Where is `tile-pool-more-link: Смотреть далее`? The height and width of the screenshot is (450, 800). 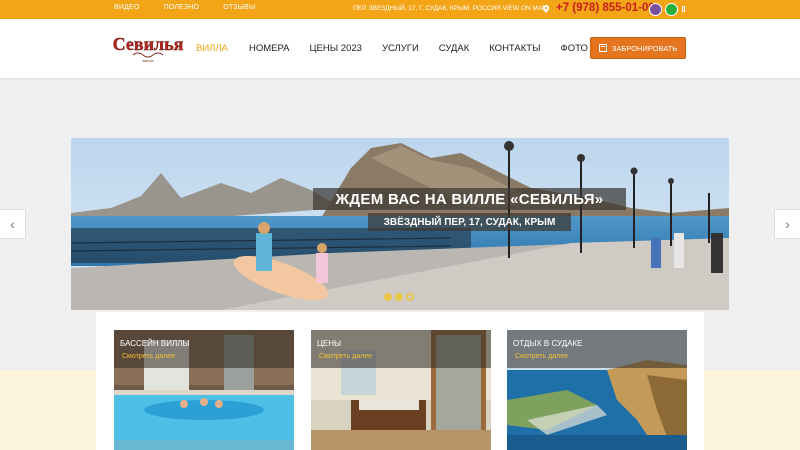 tile-pool-more-link: Смотреть далее is located at coordinates (204, 356).